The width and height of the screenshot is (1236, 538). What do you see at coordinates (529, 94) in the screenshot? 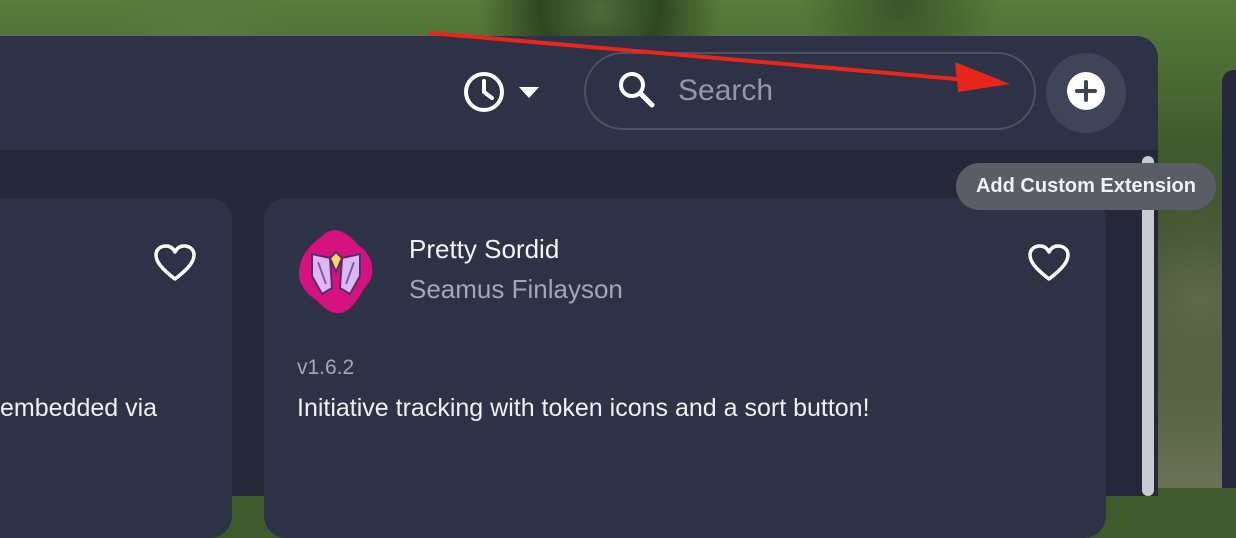
I see `chevron-down-icon` at bounding box center [529, 94].